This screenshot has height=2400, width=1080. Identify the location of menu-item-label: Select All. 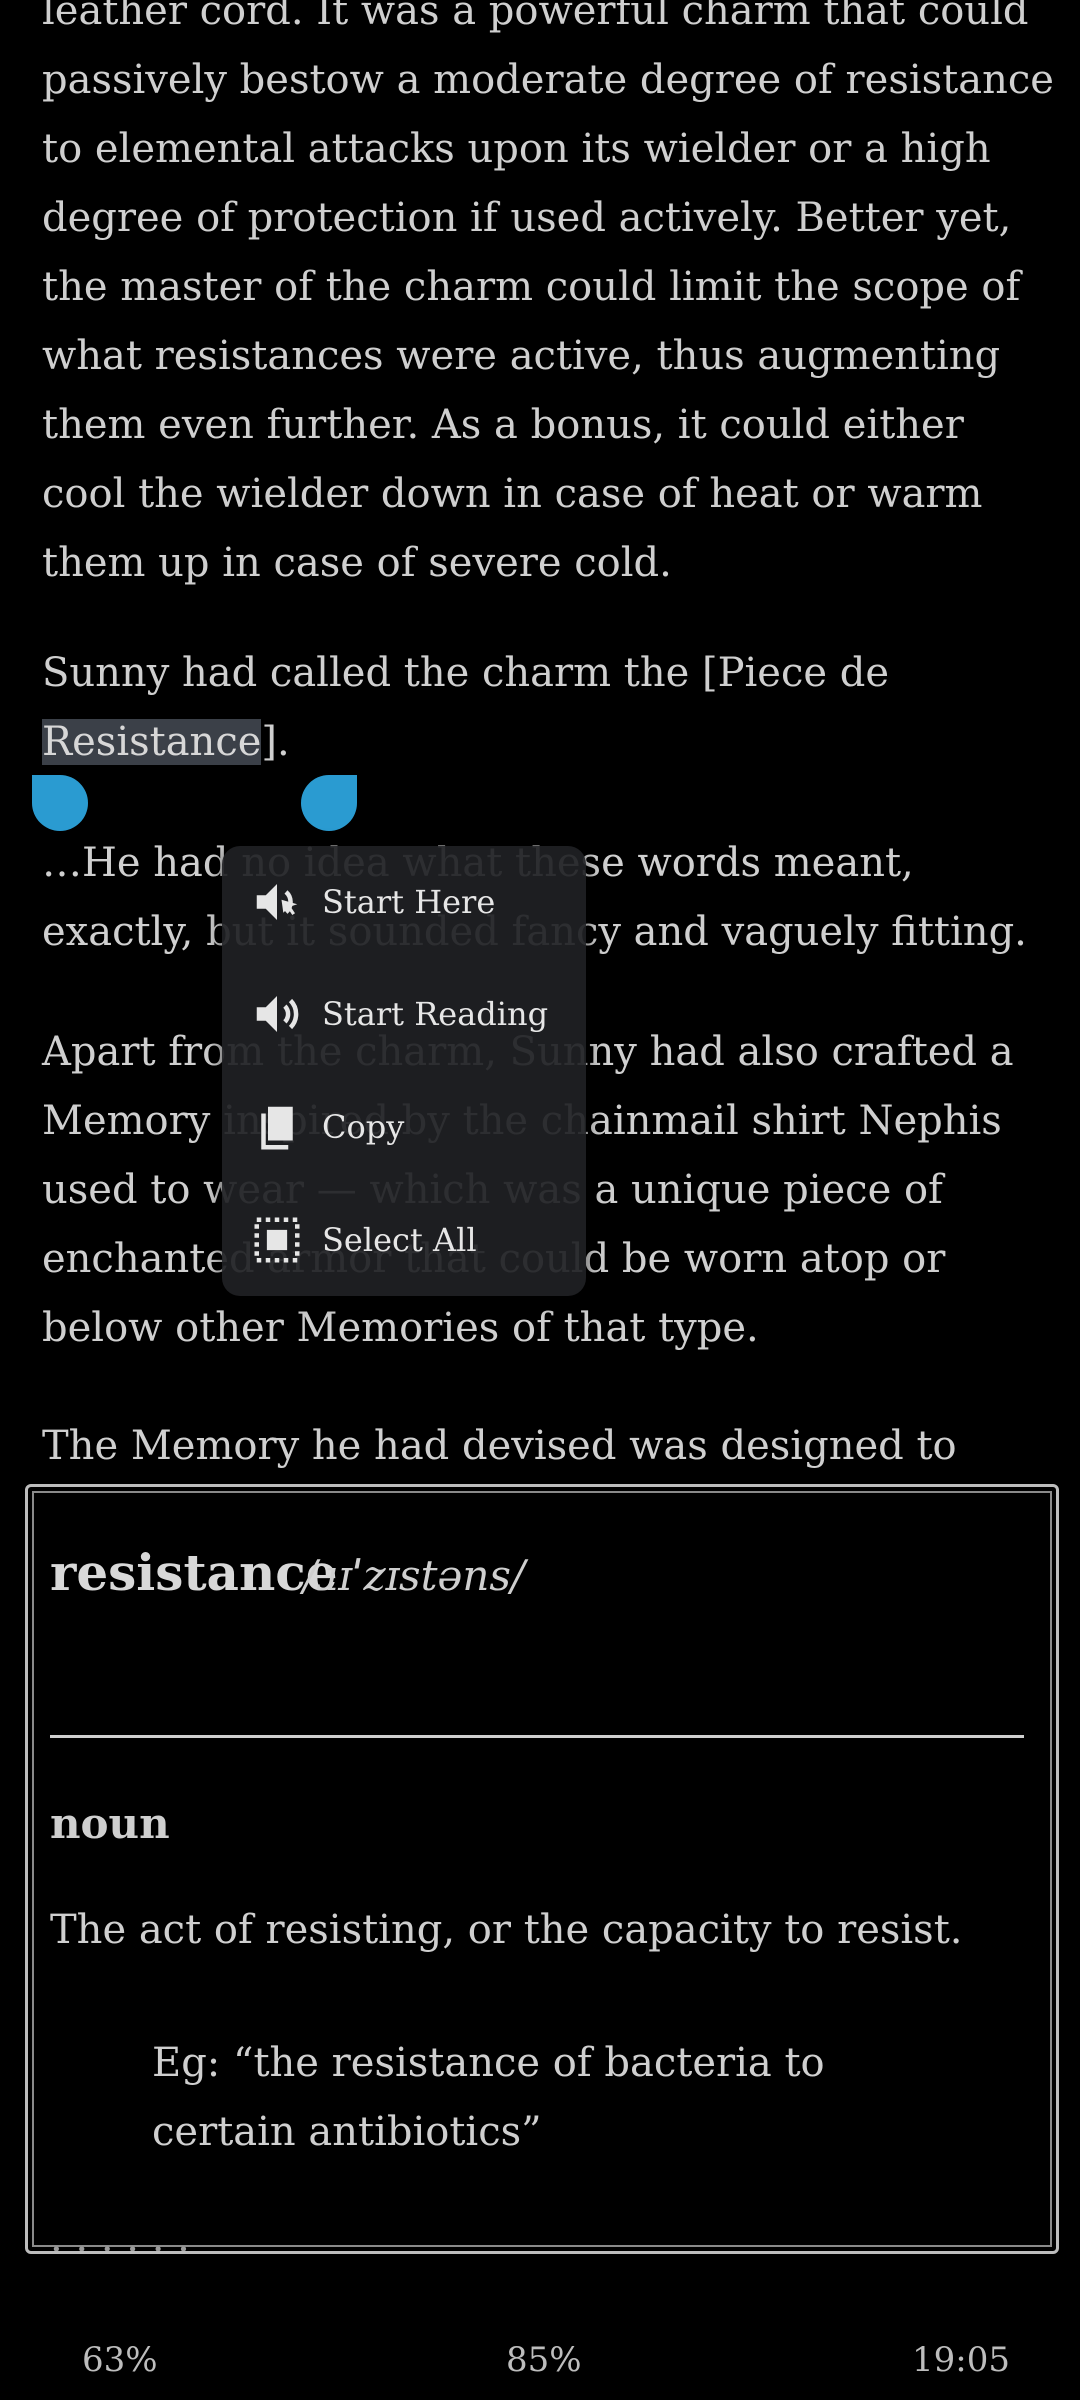
(399, 1240).